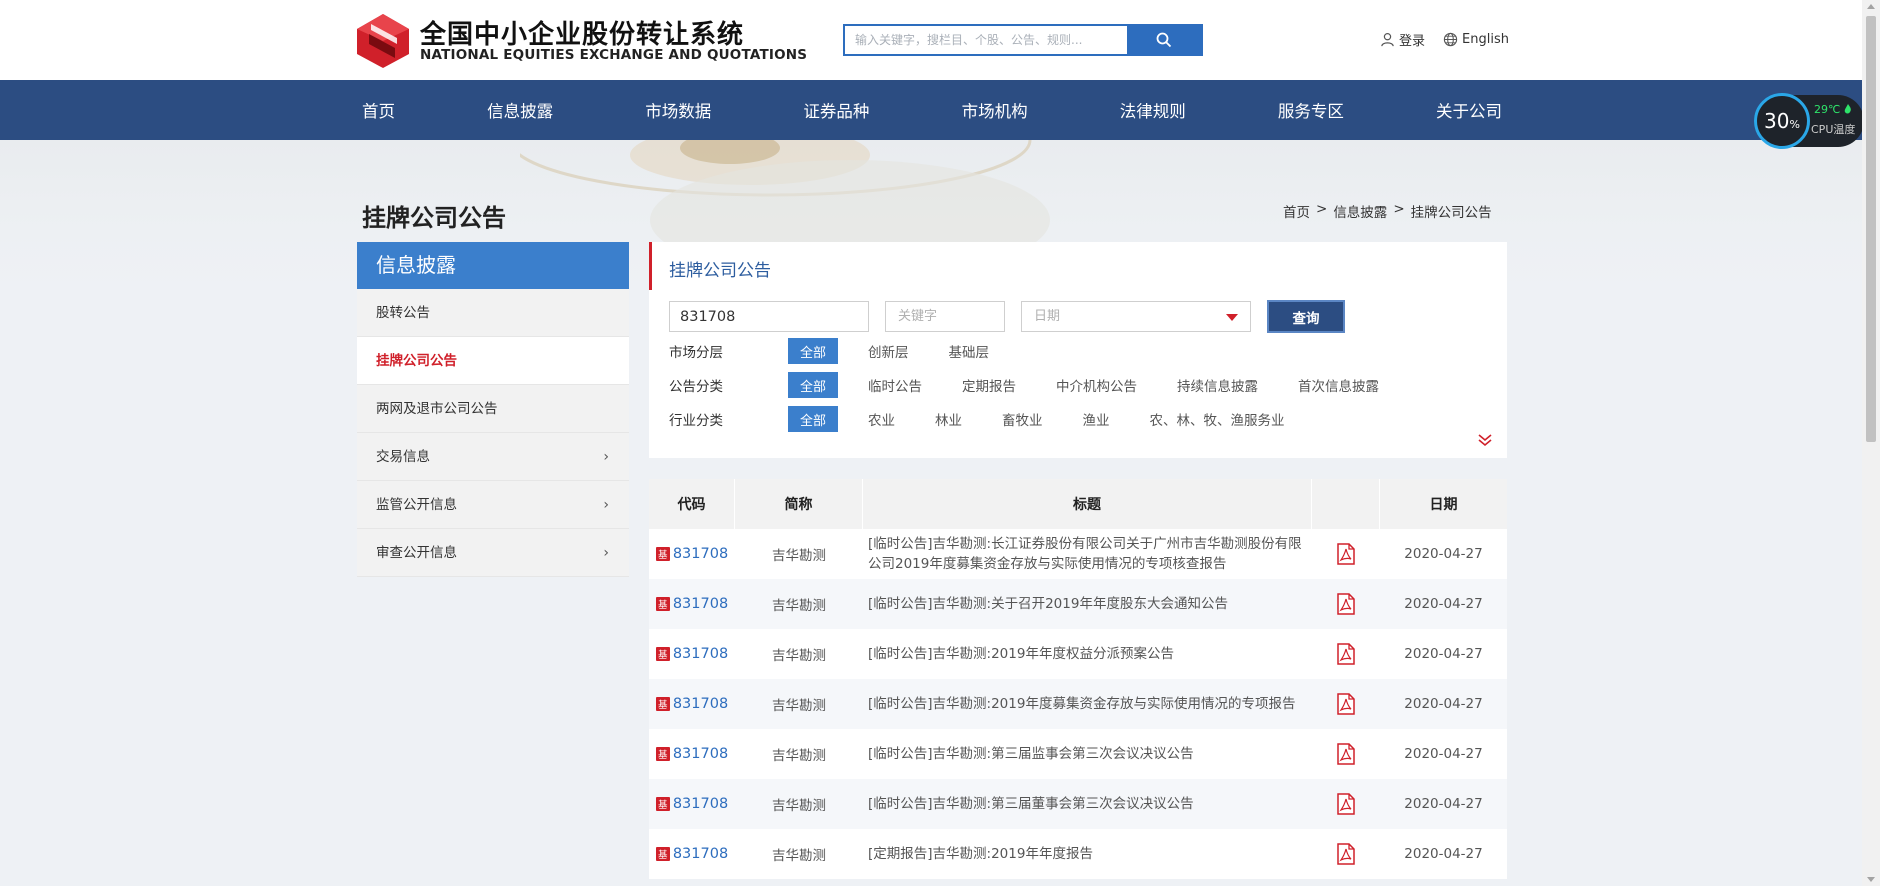 The image size is (1880, 886). I want to click on top-links: 登录 English, so click(1453, 39).